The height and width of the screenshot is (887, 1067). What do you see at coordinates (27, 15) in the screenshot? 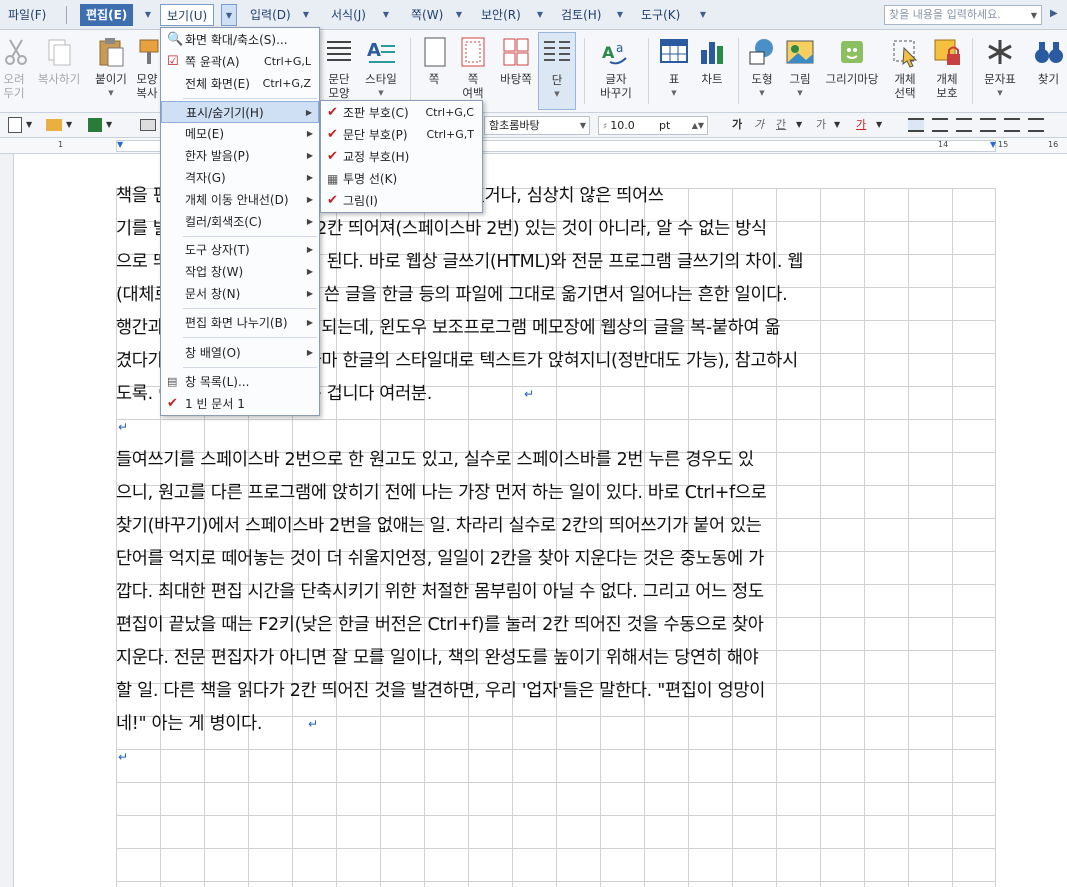
I see `menu-file: 파일(F)` at bounding box center [27, 15].